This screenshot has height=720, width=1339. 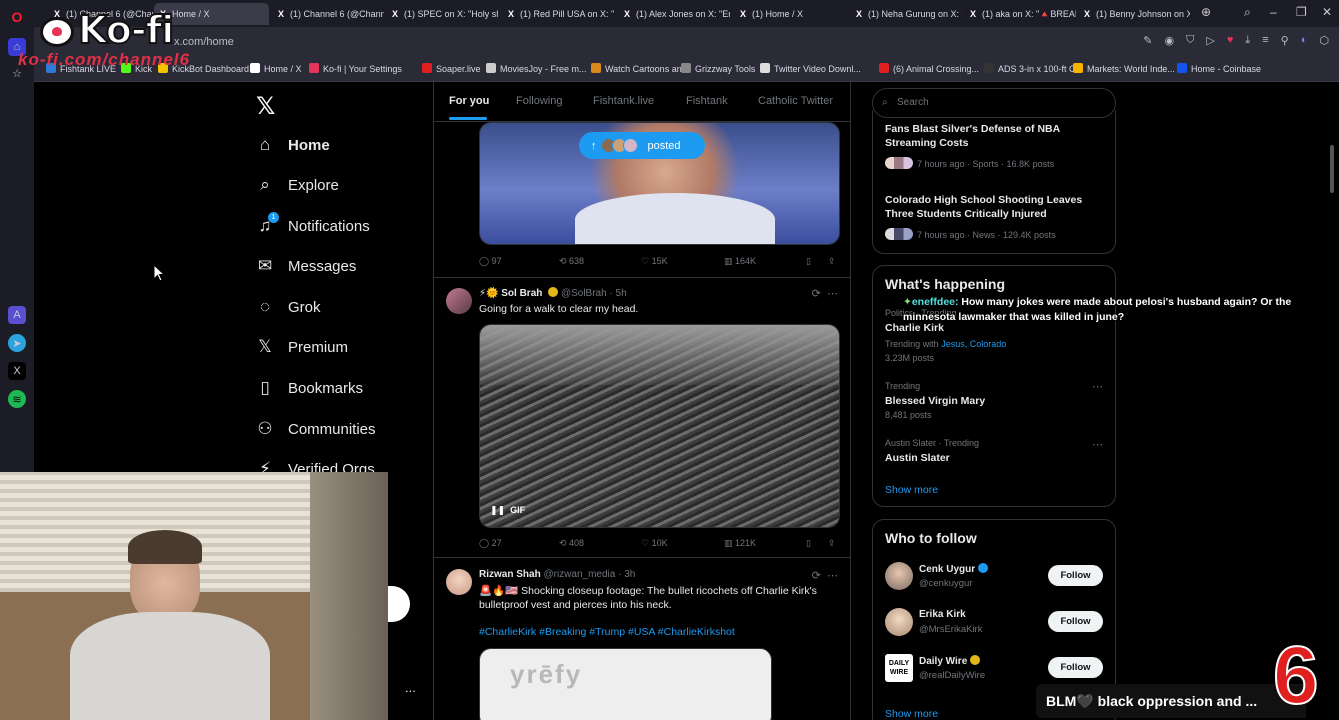 I want to click on minimize-icon: –, so click(x=1273, y=12).